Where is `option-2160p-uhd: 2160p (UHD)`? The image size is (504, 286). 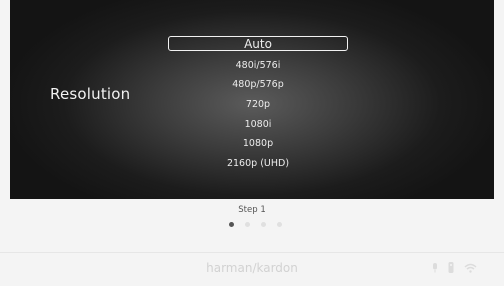 option-2160p-uhd: 2160p (UHD) is located at coordinates (258, 164).